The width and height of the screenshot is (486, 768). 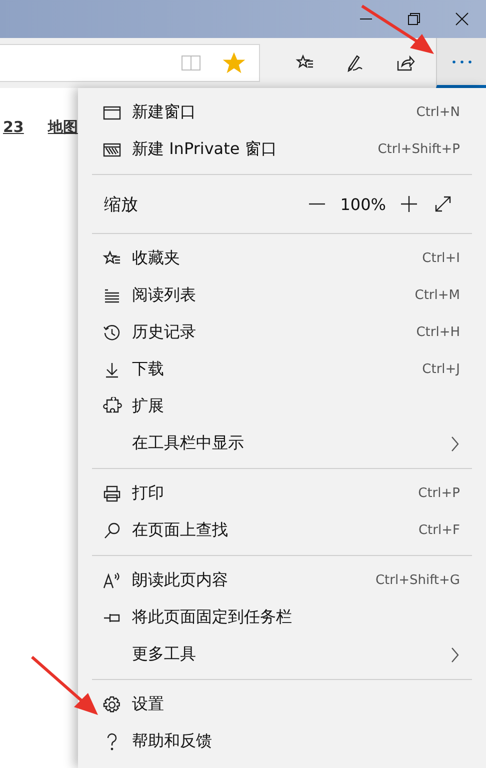 I want to click on printer-icon, so click(x=112, y=494).